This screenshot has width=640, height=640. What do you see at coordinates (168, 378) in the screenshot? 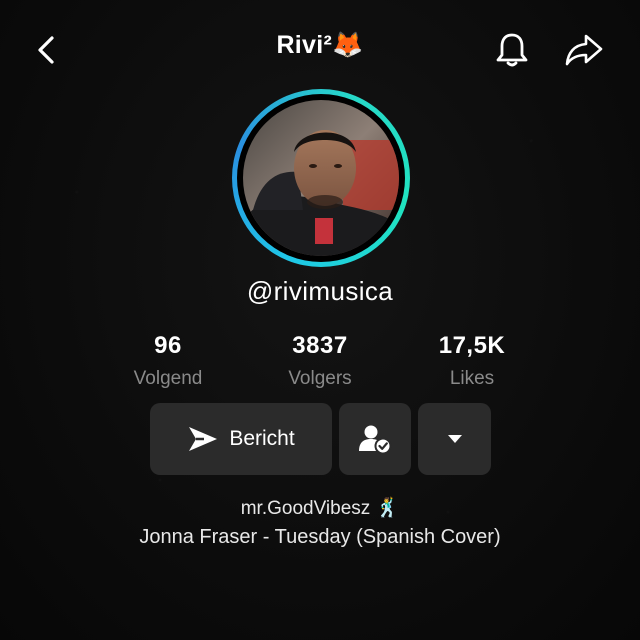
I see `stat-following-label: Volgend` at bounding box center [168, 378].